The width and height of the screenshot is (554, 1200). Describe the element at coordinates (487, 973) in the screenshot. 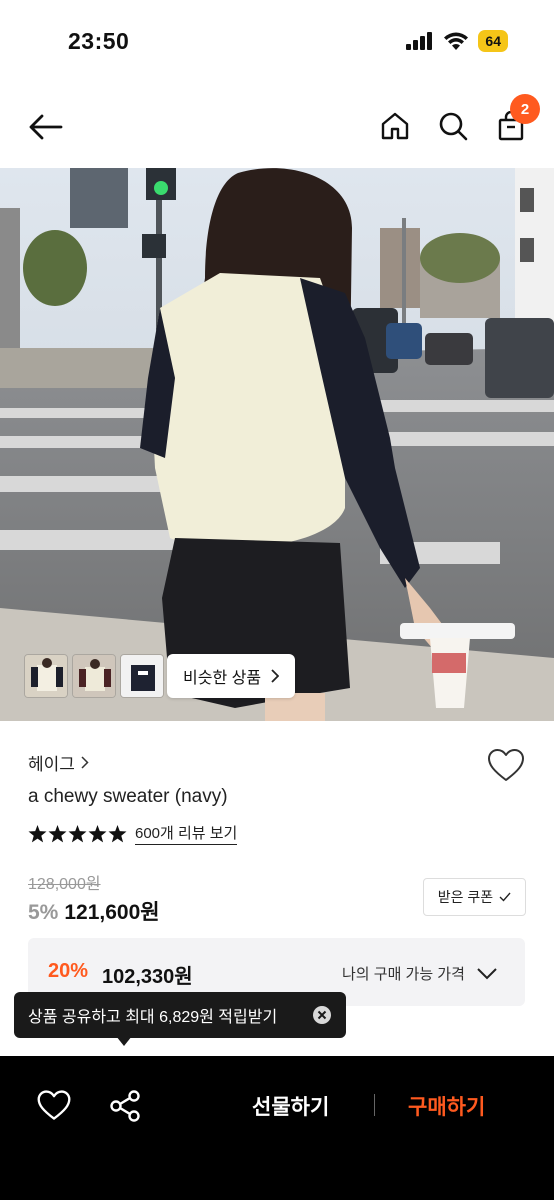

I see `chevron-down-icon` at that location.